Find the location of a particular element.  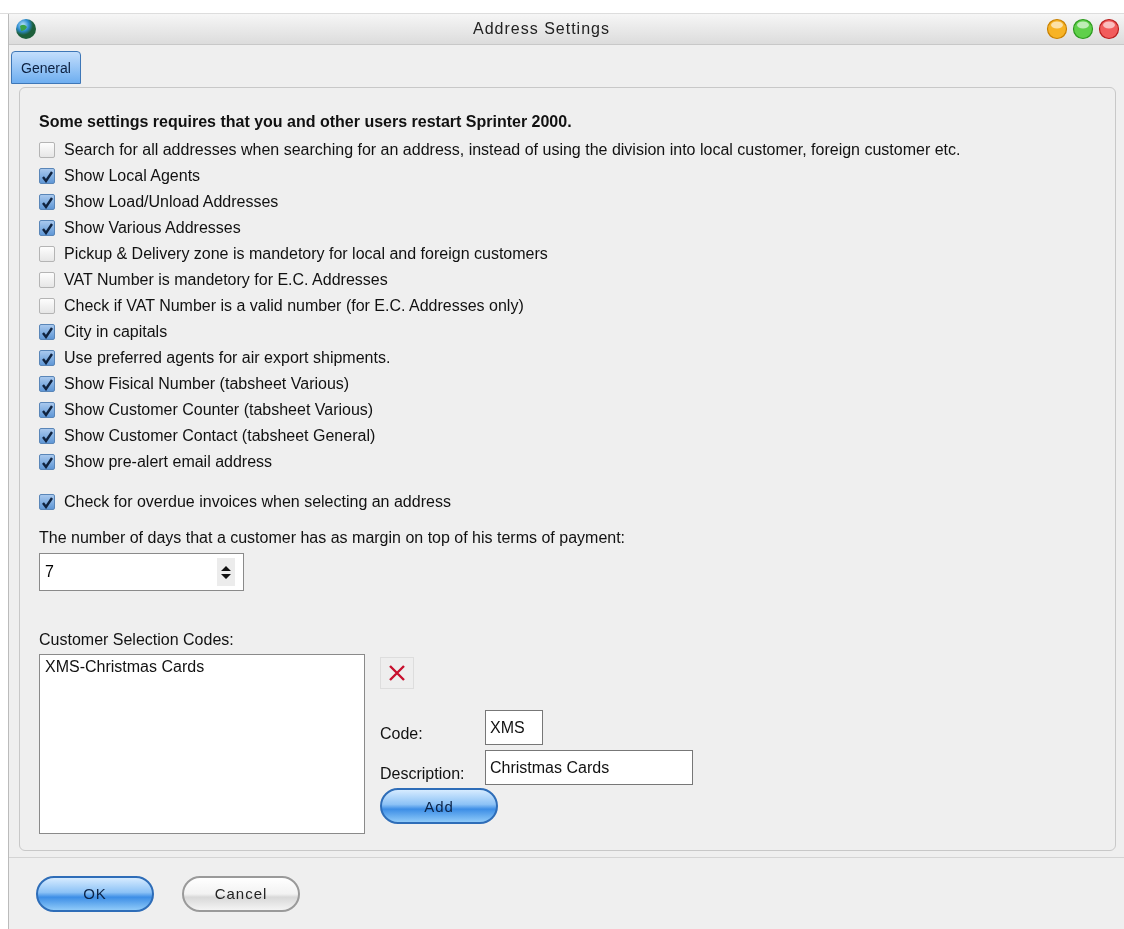

checkbox-label: Check for overdue invoices when selecting an address is located at coordinates (257, 502).